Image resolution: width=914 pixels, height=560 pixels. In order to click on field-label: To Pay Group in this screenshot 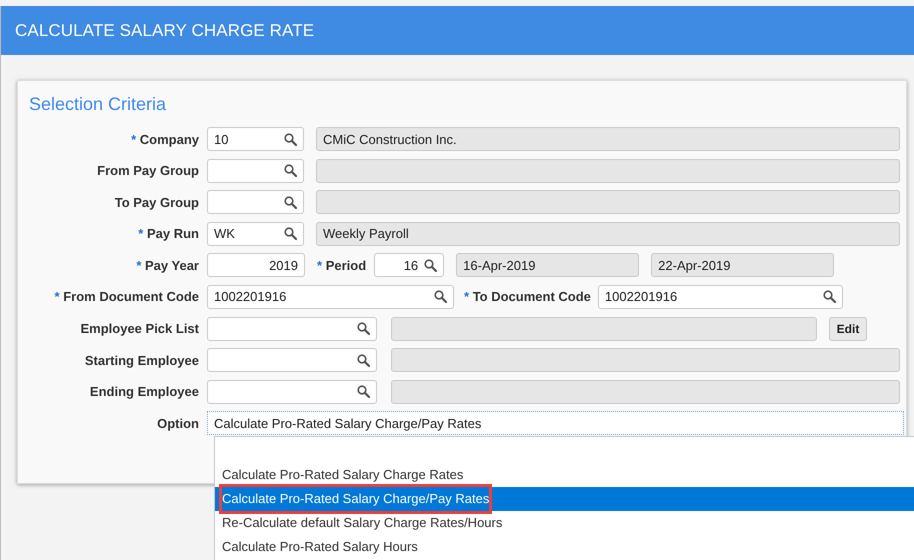, I will do `click(156, 202)`.